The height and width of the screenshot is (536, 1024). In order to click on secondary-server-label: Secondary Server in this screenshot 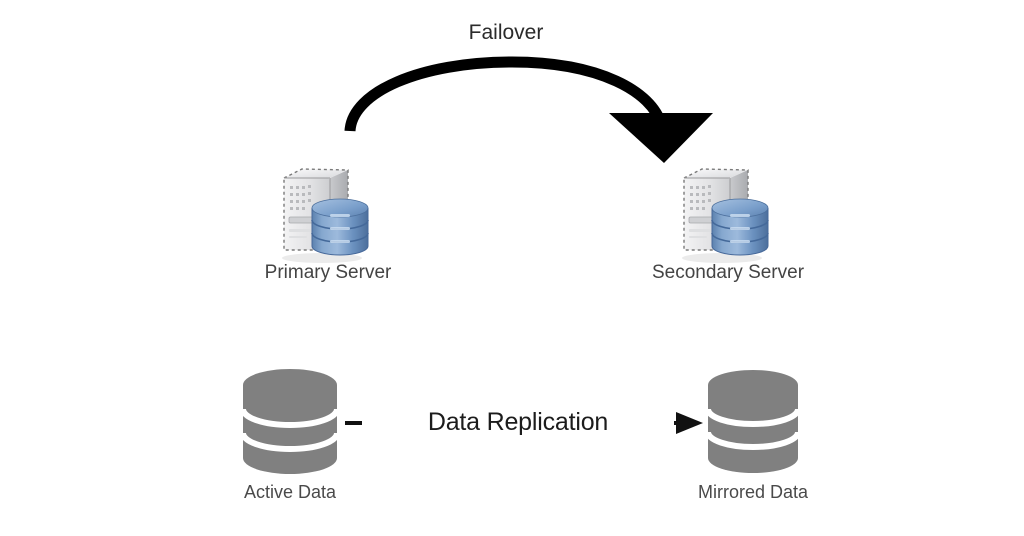, I will do `click(728, 272)`.